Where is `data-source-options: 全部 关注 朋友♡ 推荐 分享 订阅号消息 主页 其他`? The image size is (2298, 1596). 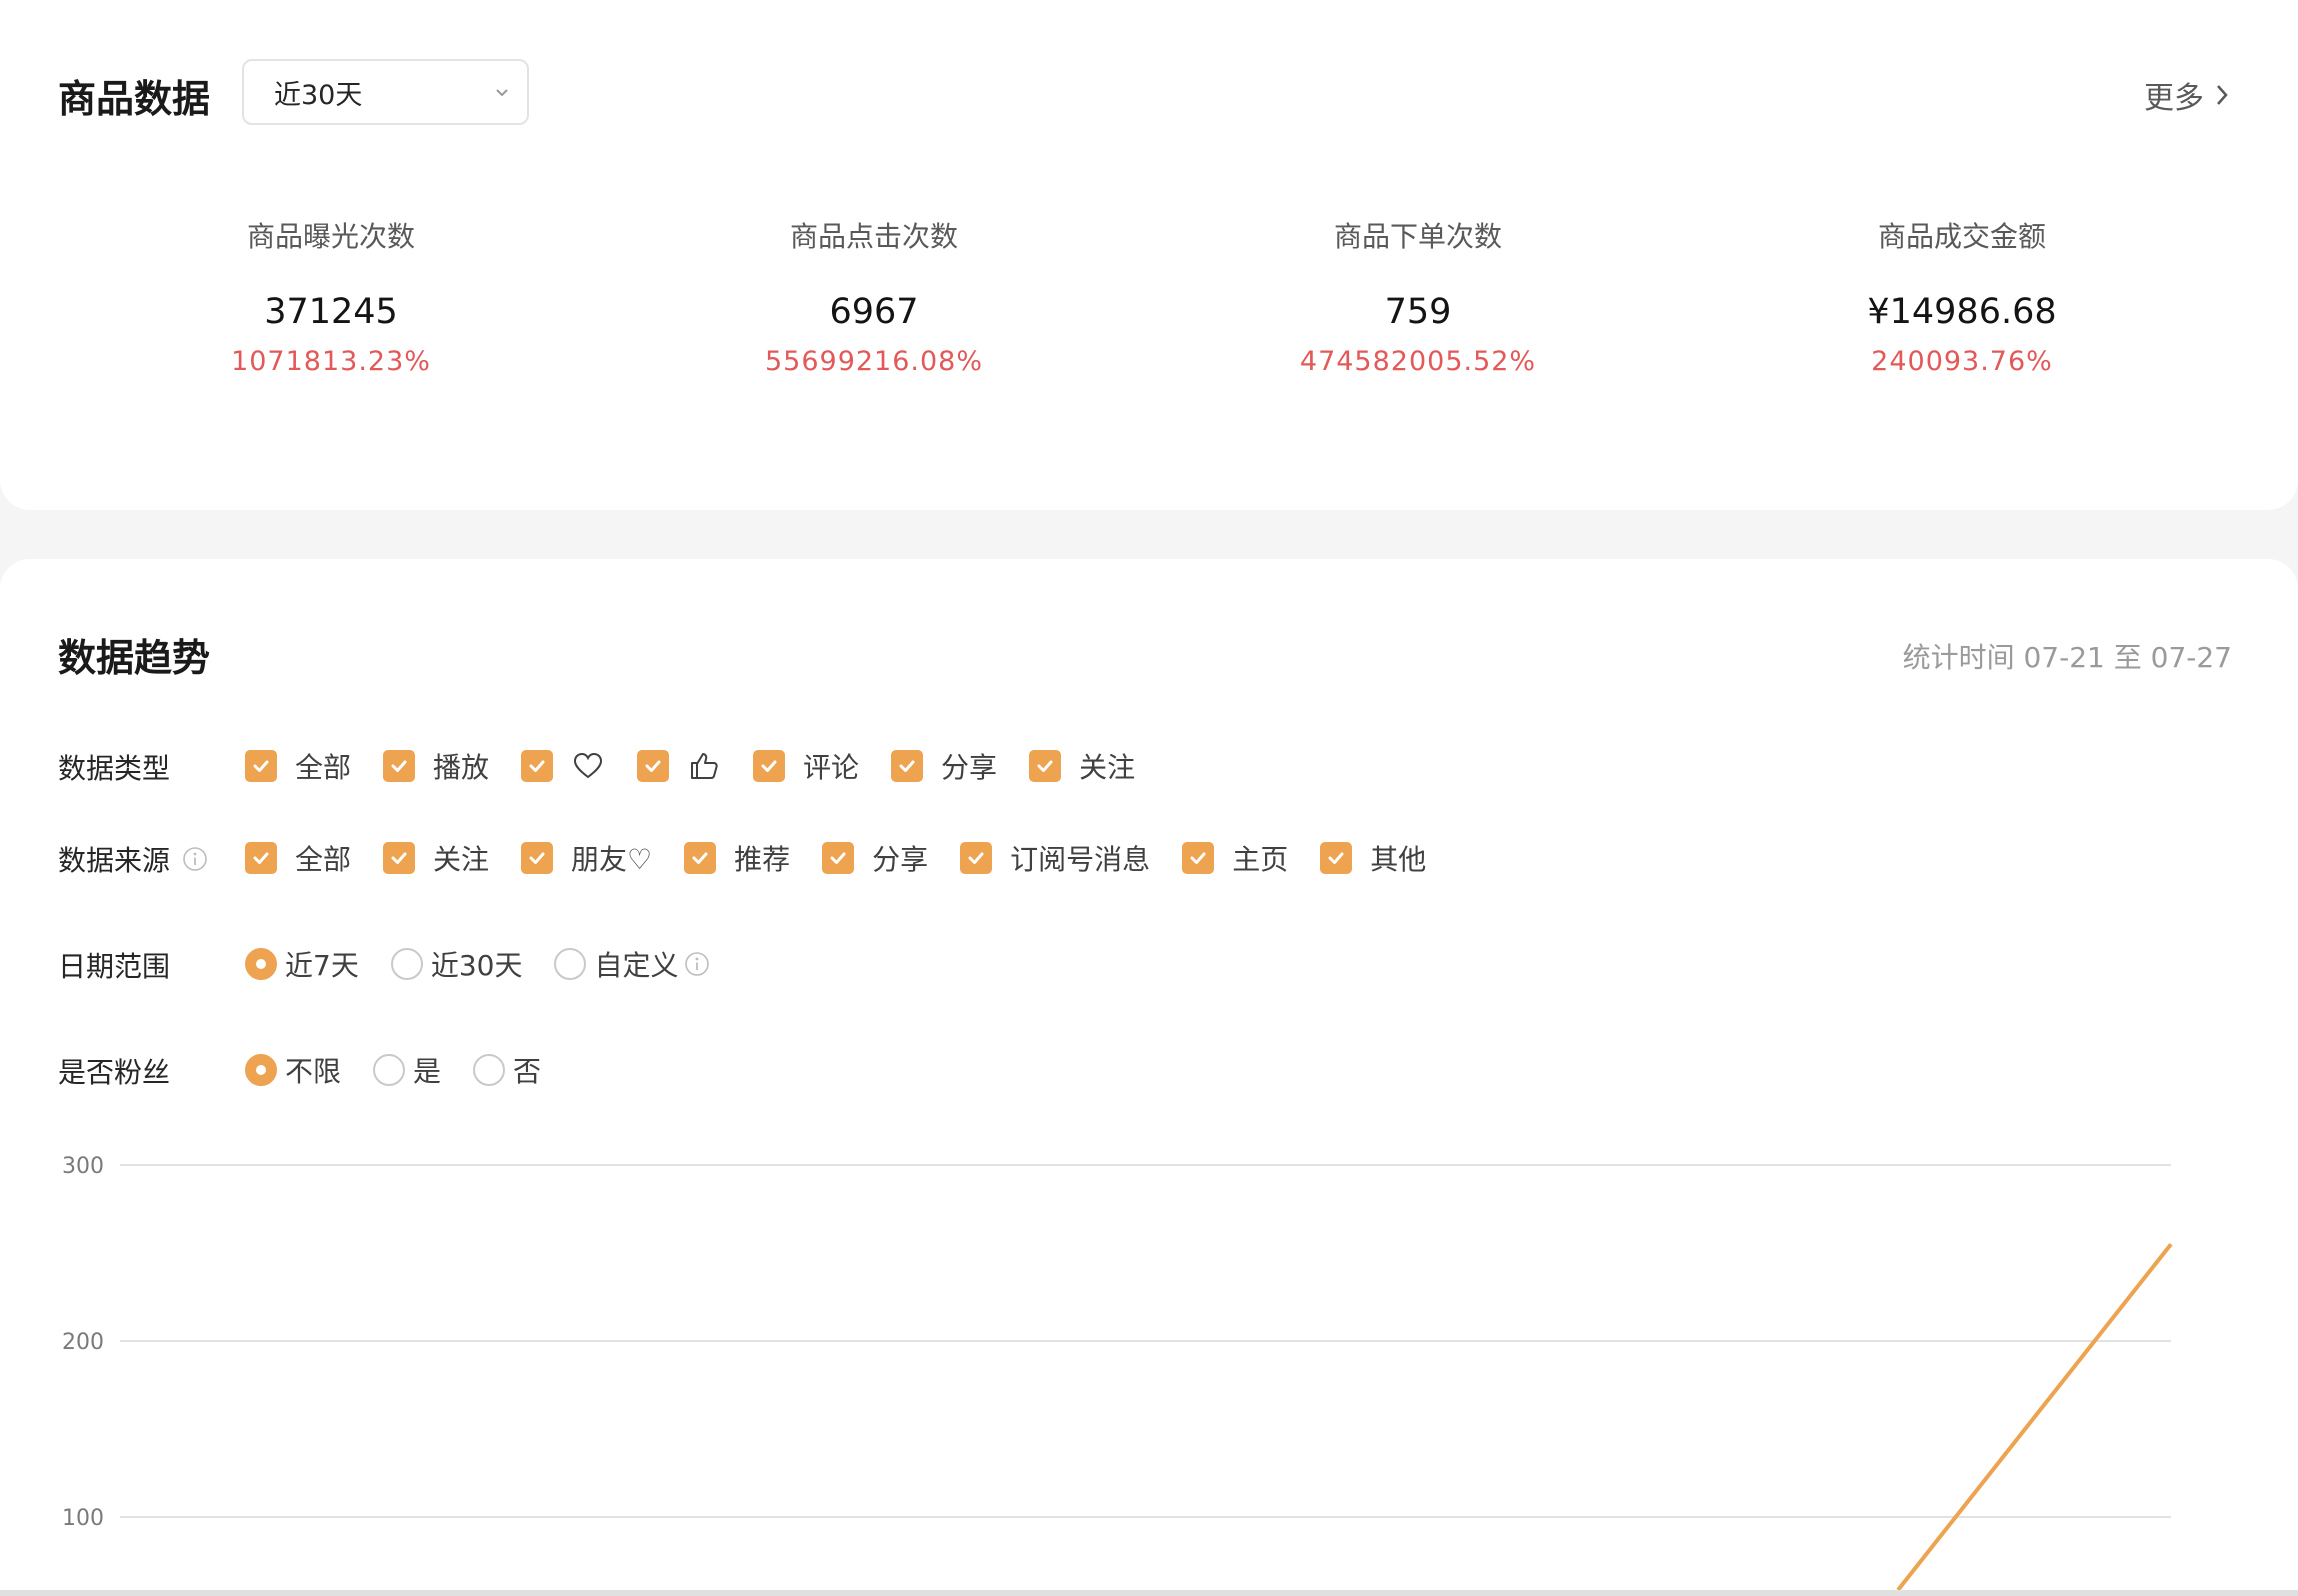 data-source-options: 全部 关注 朋友♡ 推荐 分享 订阅号消息 主页 其他 is located at coordinates (851, 858).